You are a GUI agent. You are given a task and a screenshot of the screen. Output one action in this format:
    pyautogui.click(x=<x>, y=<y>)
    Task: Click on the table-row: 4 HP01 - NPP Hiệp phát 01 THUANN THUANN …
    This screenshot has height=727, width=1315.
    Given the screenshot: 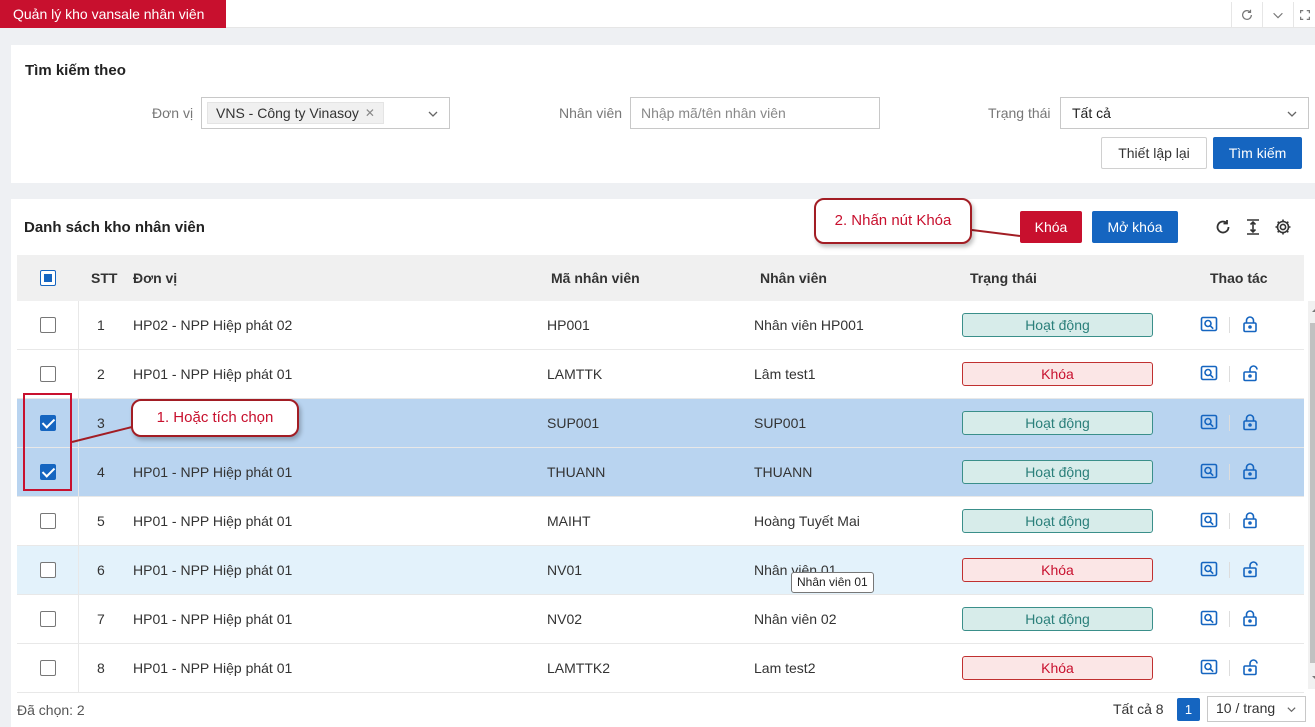 What is the action you would take?
    pyautogui.click(x=660, y=472)
    